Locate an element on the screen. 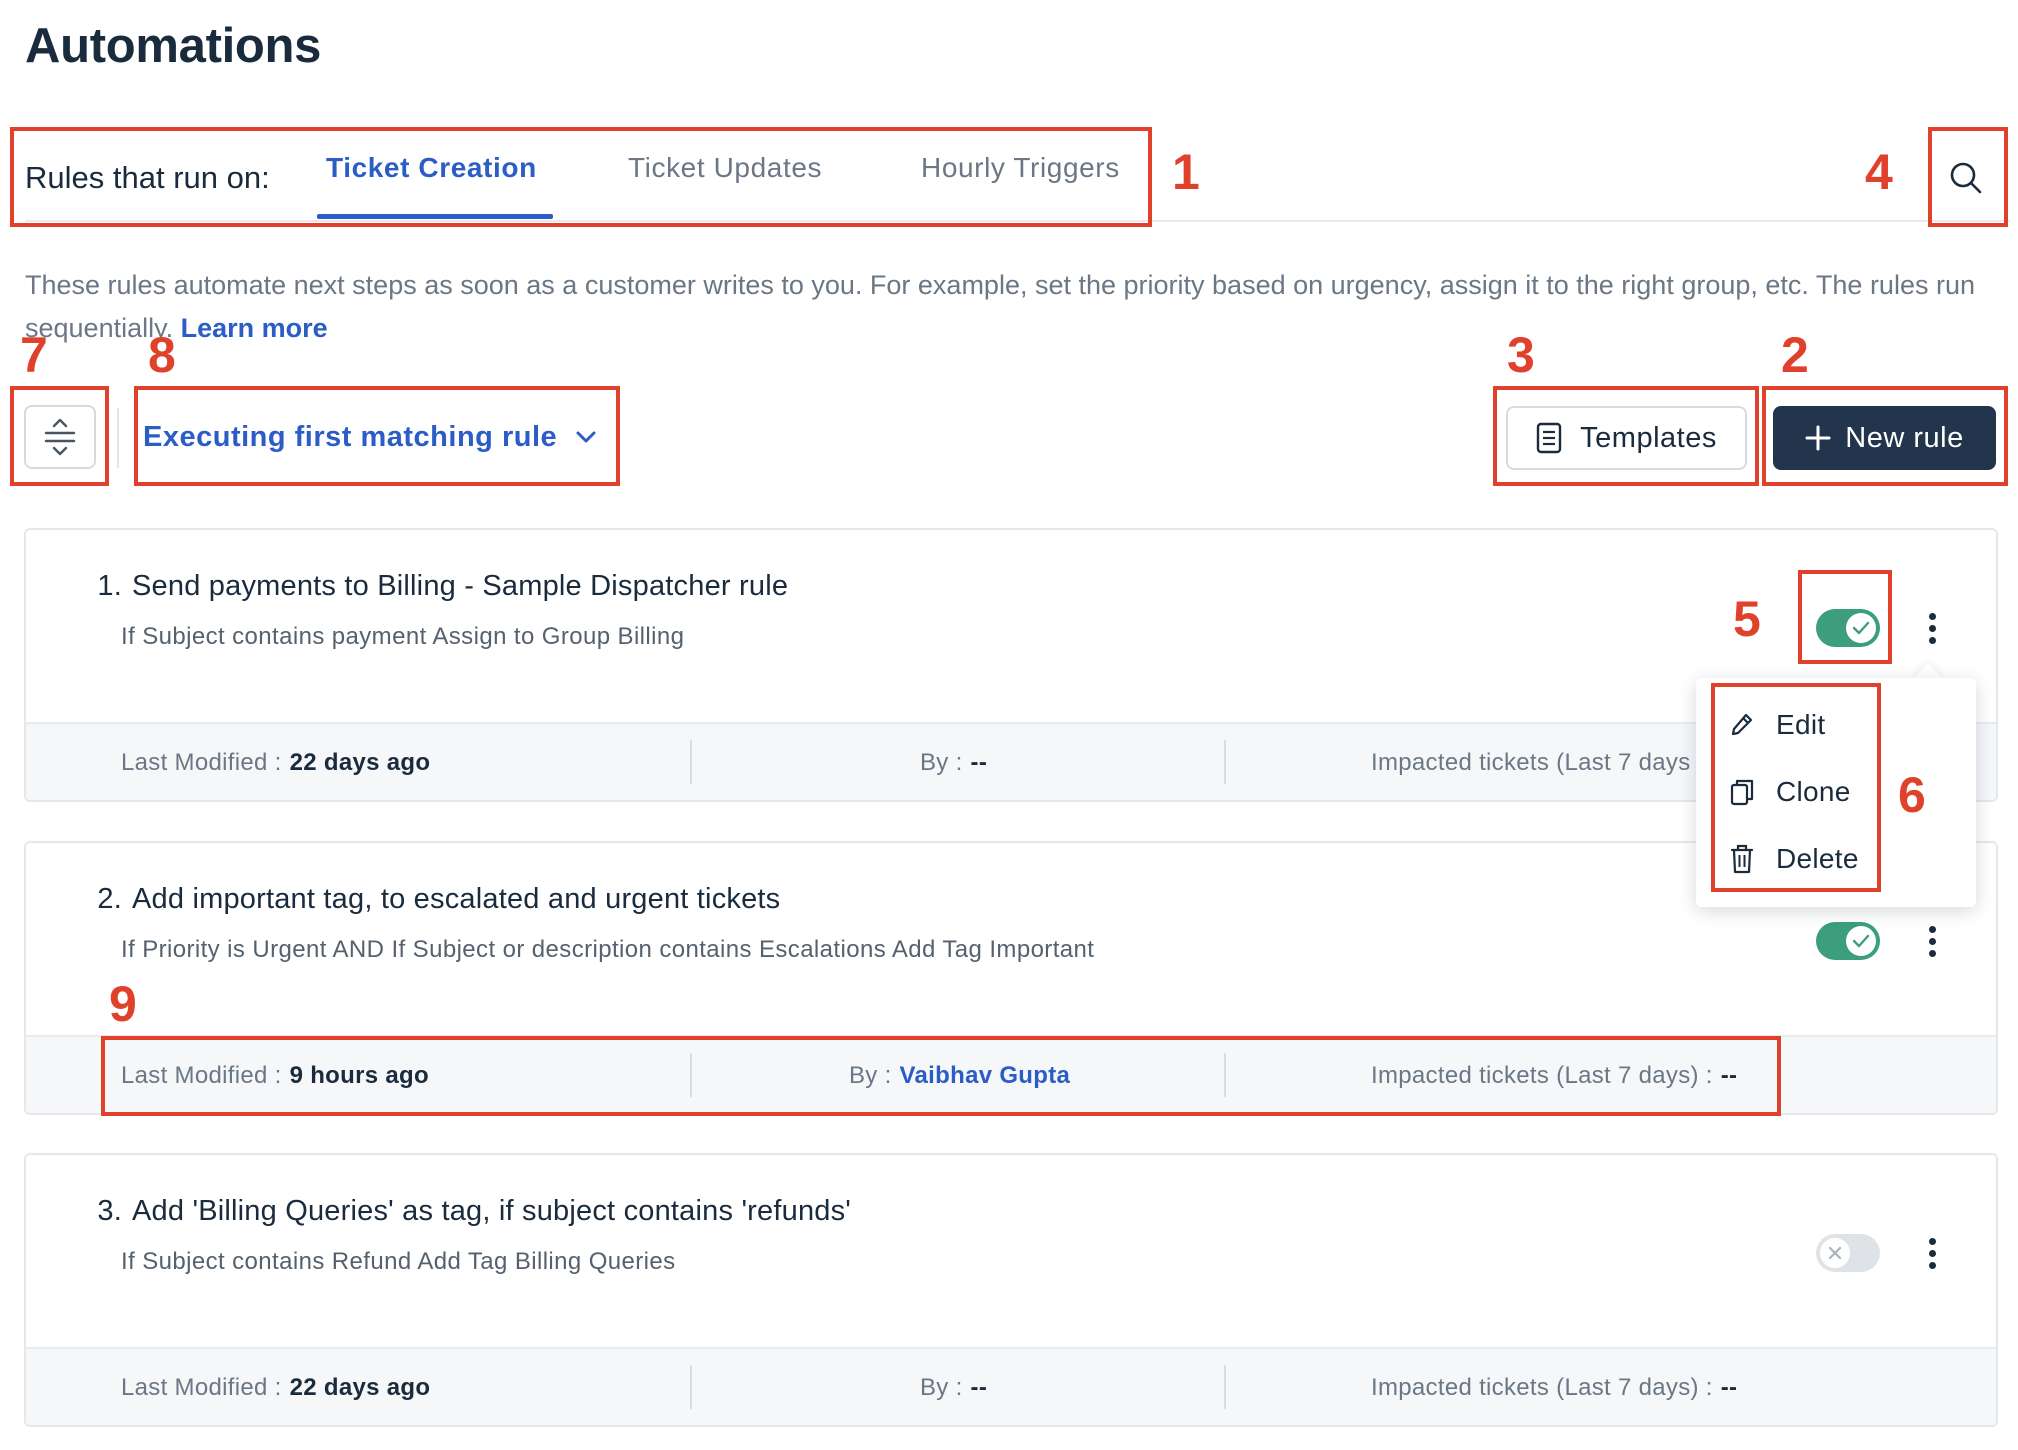 The width and height of the screenshot is (2018, 1450). active-tab-indicator is located at coordinates (435, 216).